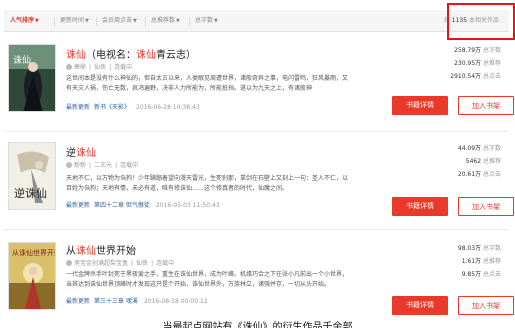  I want to click on book-cover: 逆诛仙, so click(32, 176).